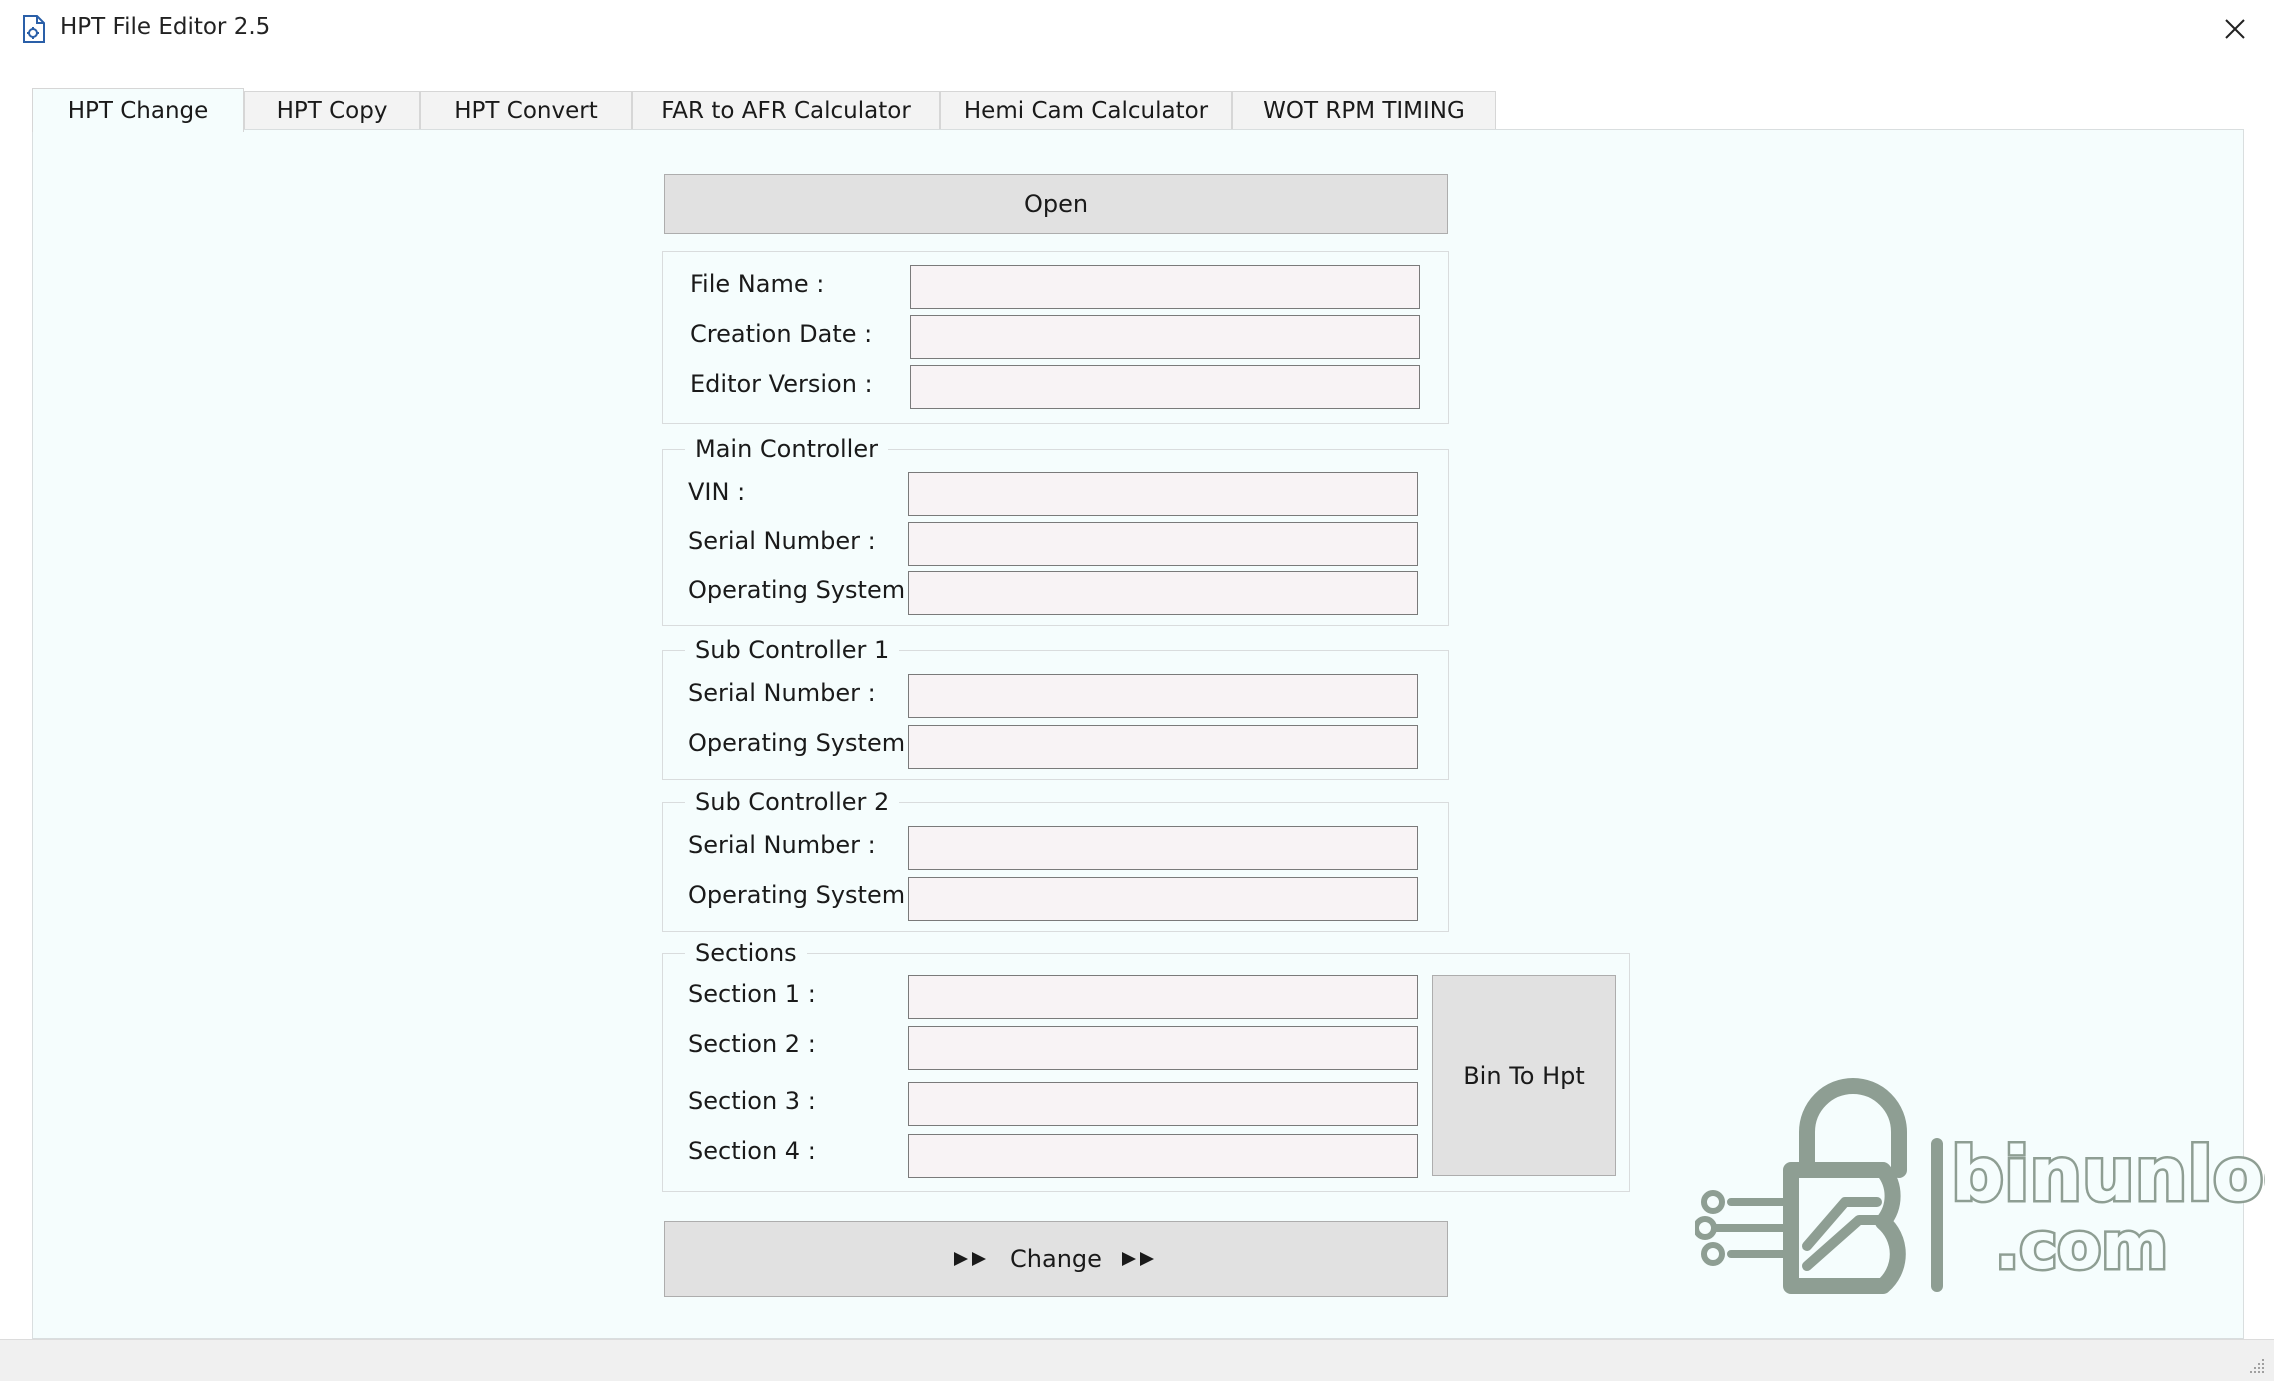  I want to click on sub1-serial-number-label: Serial Number :, so click(782, 693).